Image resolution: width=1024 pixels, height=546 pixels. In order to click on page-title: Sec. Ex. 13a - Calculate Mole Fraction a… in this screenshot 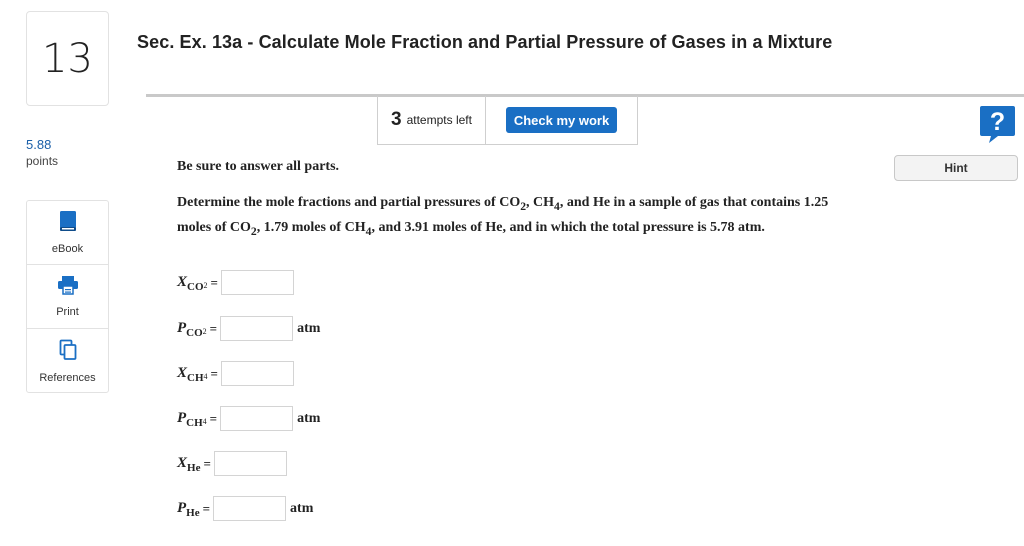, I will do `click(485, 42)`.